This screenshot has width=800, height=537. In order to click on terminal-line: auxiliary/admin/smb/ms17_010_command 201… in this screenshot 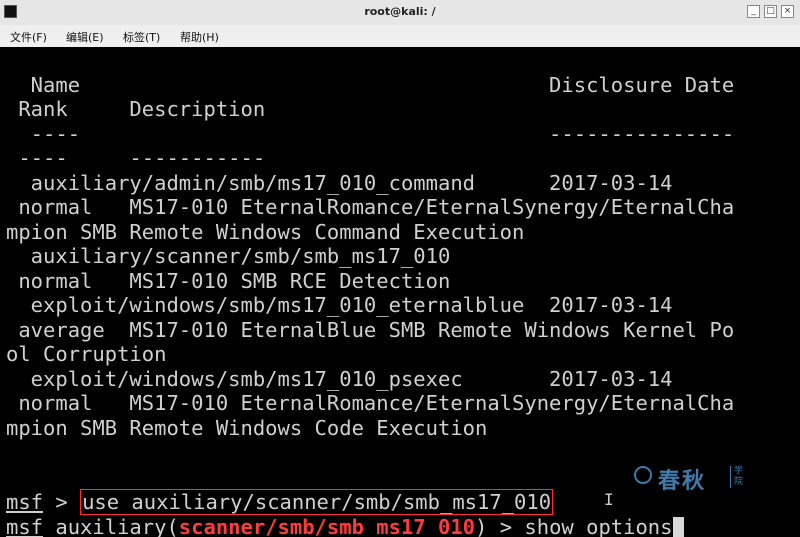, I will do `click(339, 183)`.